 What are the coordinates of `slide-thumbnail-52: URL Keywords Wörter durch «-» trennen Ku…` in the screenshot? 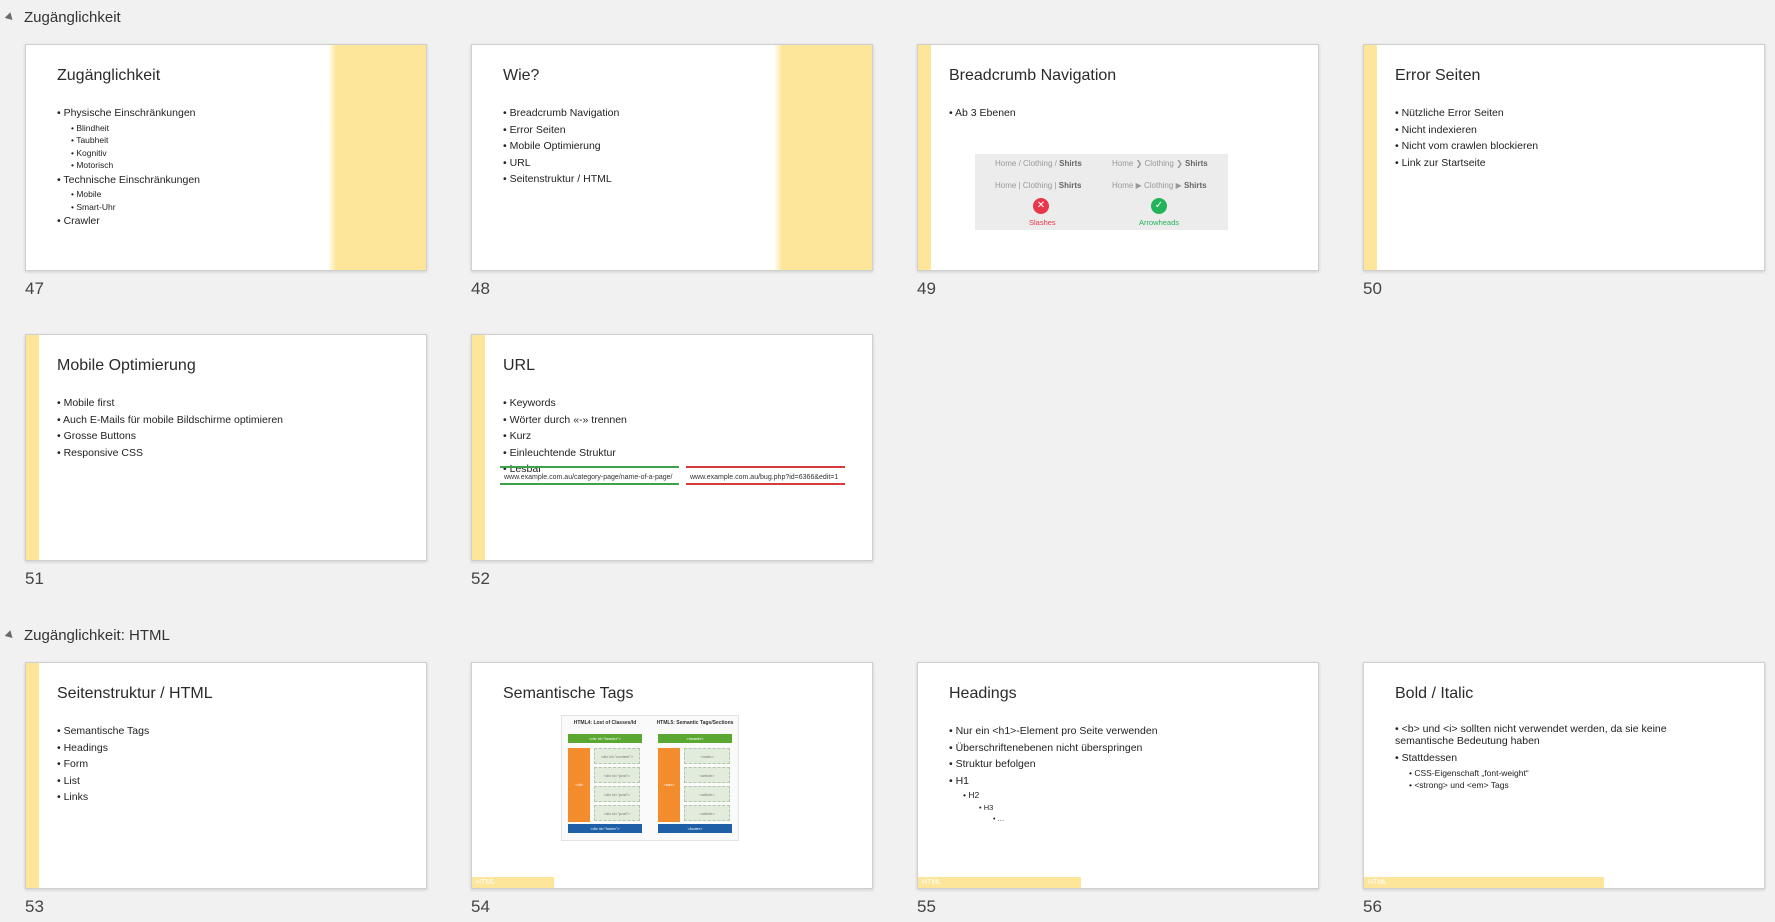 It's located at (672, 461).